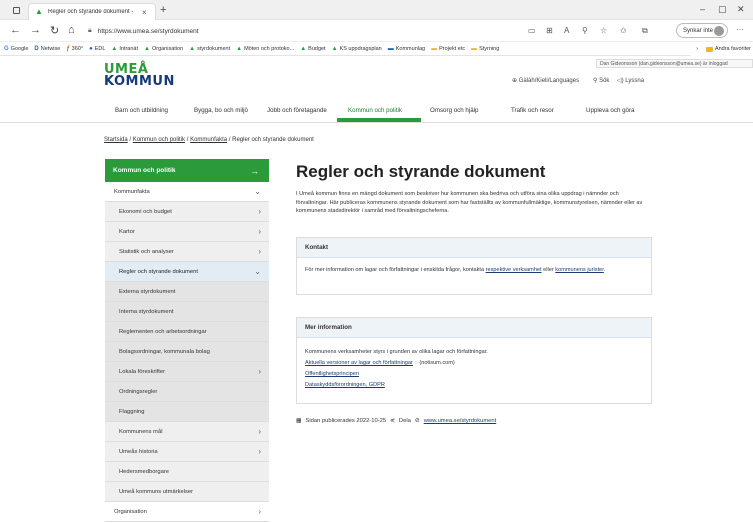 Image resolution: width=753 pixels, height=523 pixels. Describe the element at coordinates (16, 10) in the screenshot. I see `window-menu-icon` at that location.